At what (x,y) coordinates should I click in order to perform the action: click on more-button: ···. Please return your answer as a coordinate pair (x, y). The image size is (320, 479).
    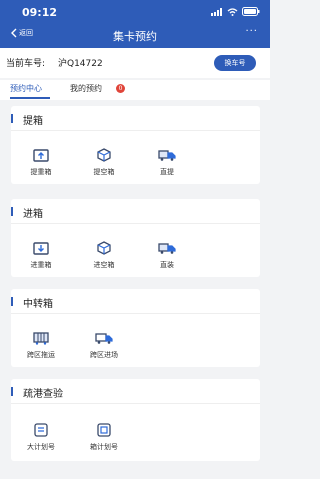
    Looking at the image, I should click on (251, 31).